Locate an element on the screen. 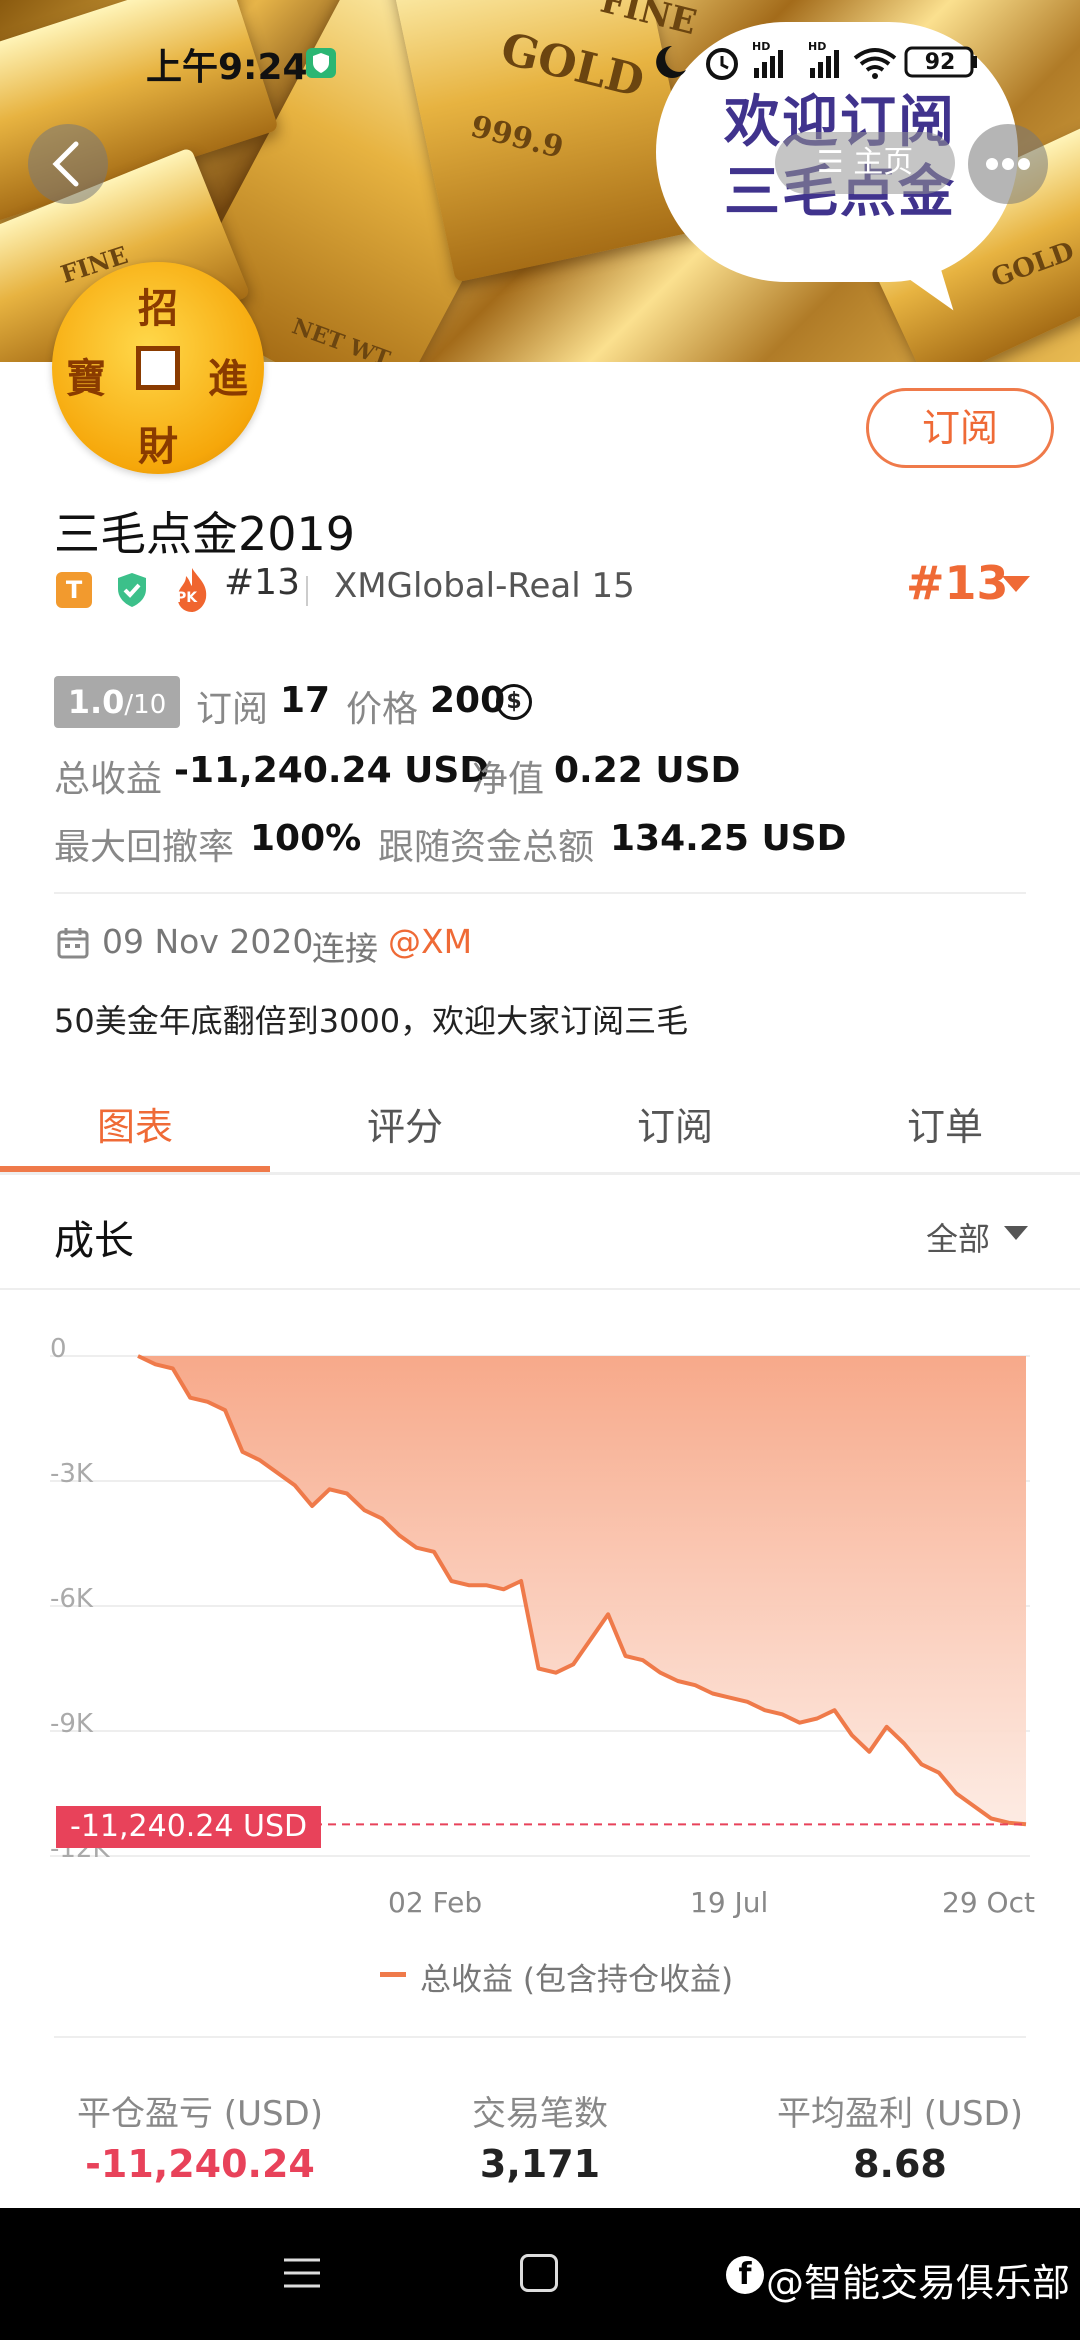 Image resolution: width=1080 pixels, height=2340 pixels. shield-icon is located at coordinates (321, 63).